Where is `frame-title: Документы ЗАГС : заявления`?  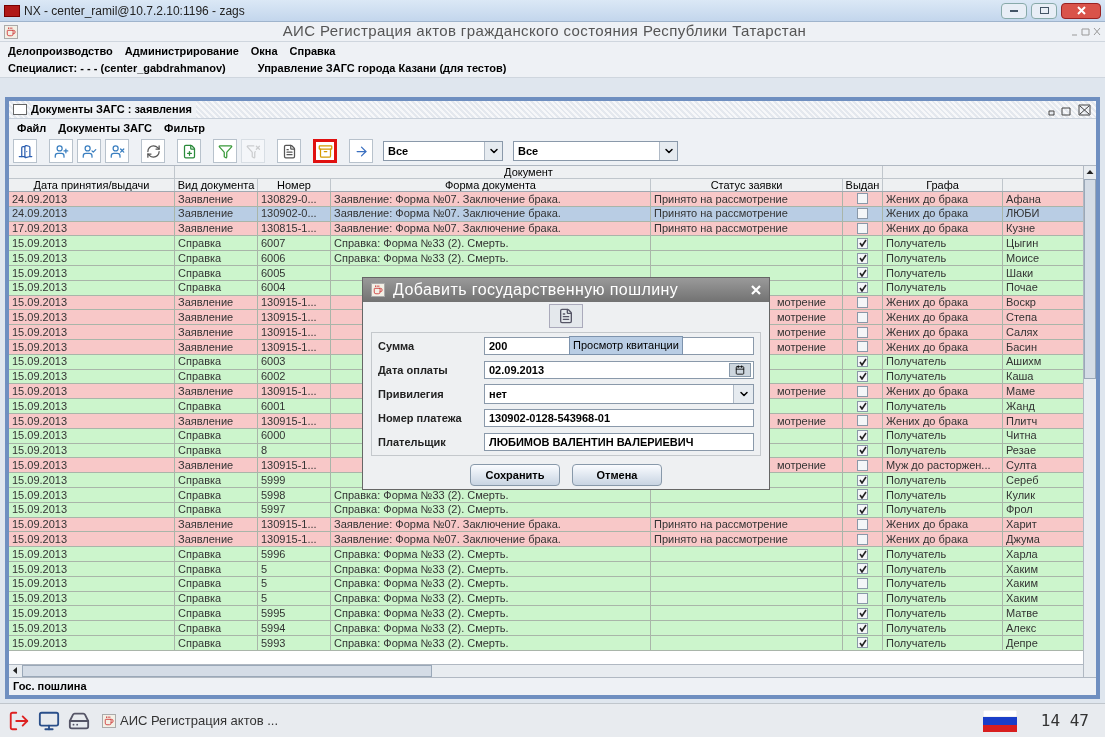 frame-title: Документы ЗАГС : заявления is located at coordinates (113, 109).